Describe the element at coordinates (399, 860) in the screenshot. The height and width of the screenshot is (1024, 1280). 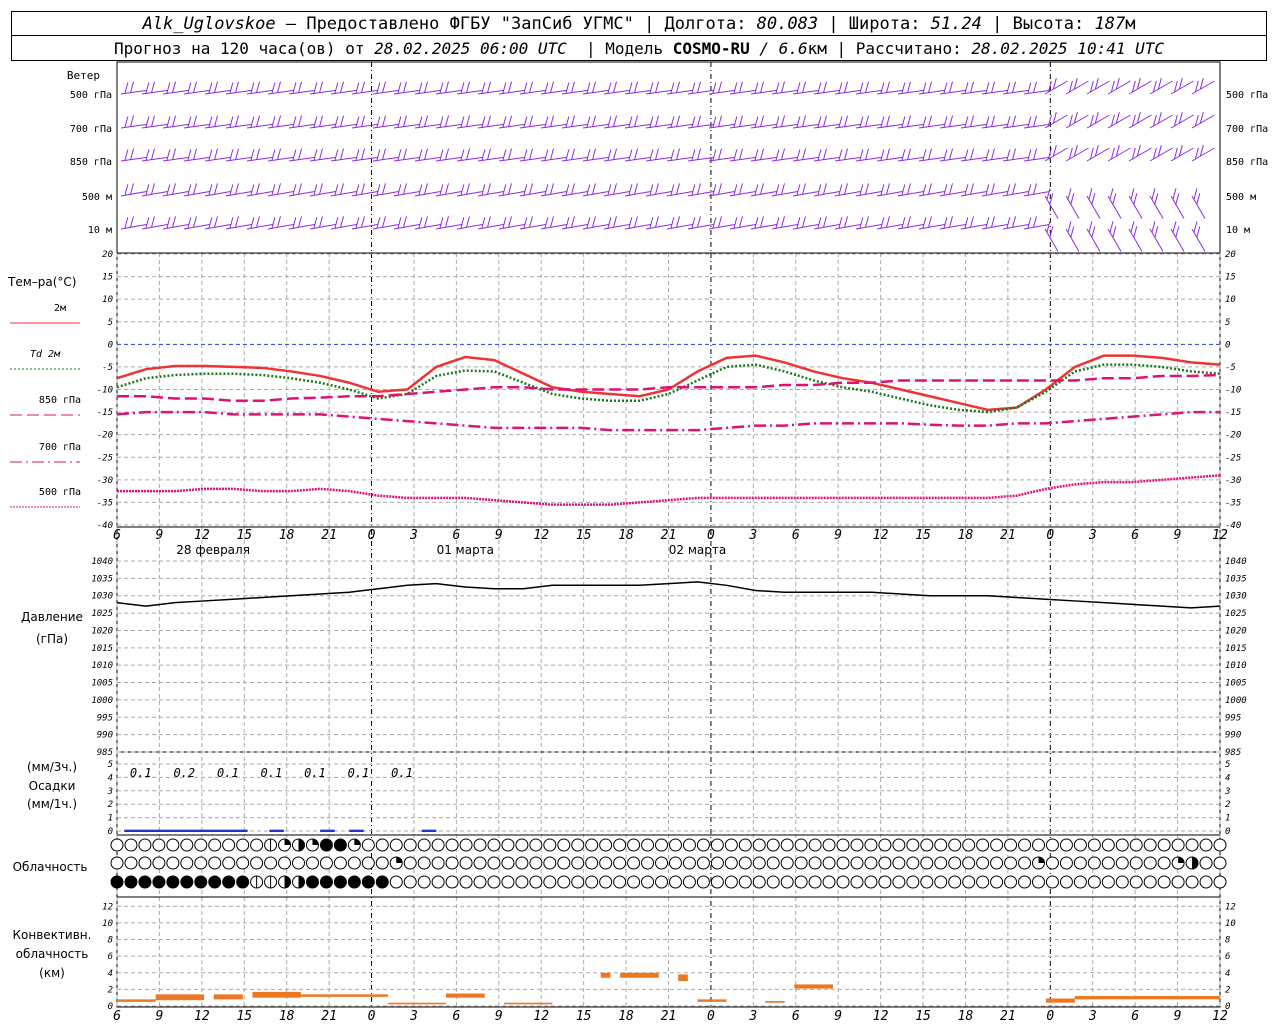
I see `cloud-quarter` at that location.